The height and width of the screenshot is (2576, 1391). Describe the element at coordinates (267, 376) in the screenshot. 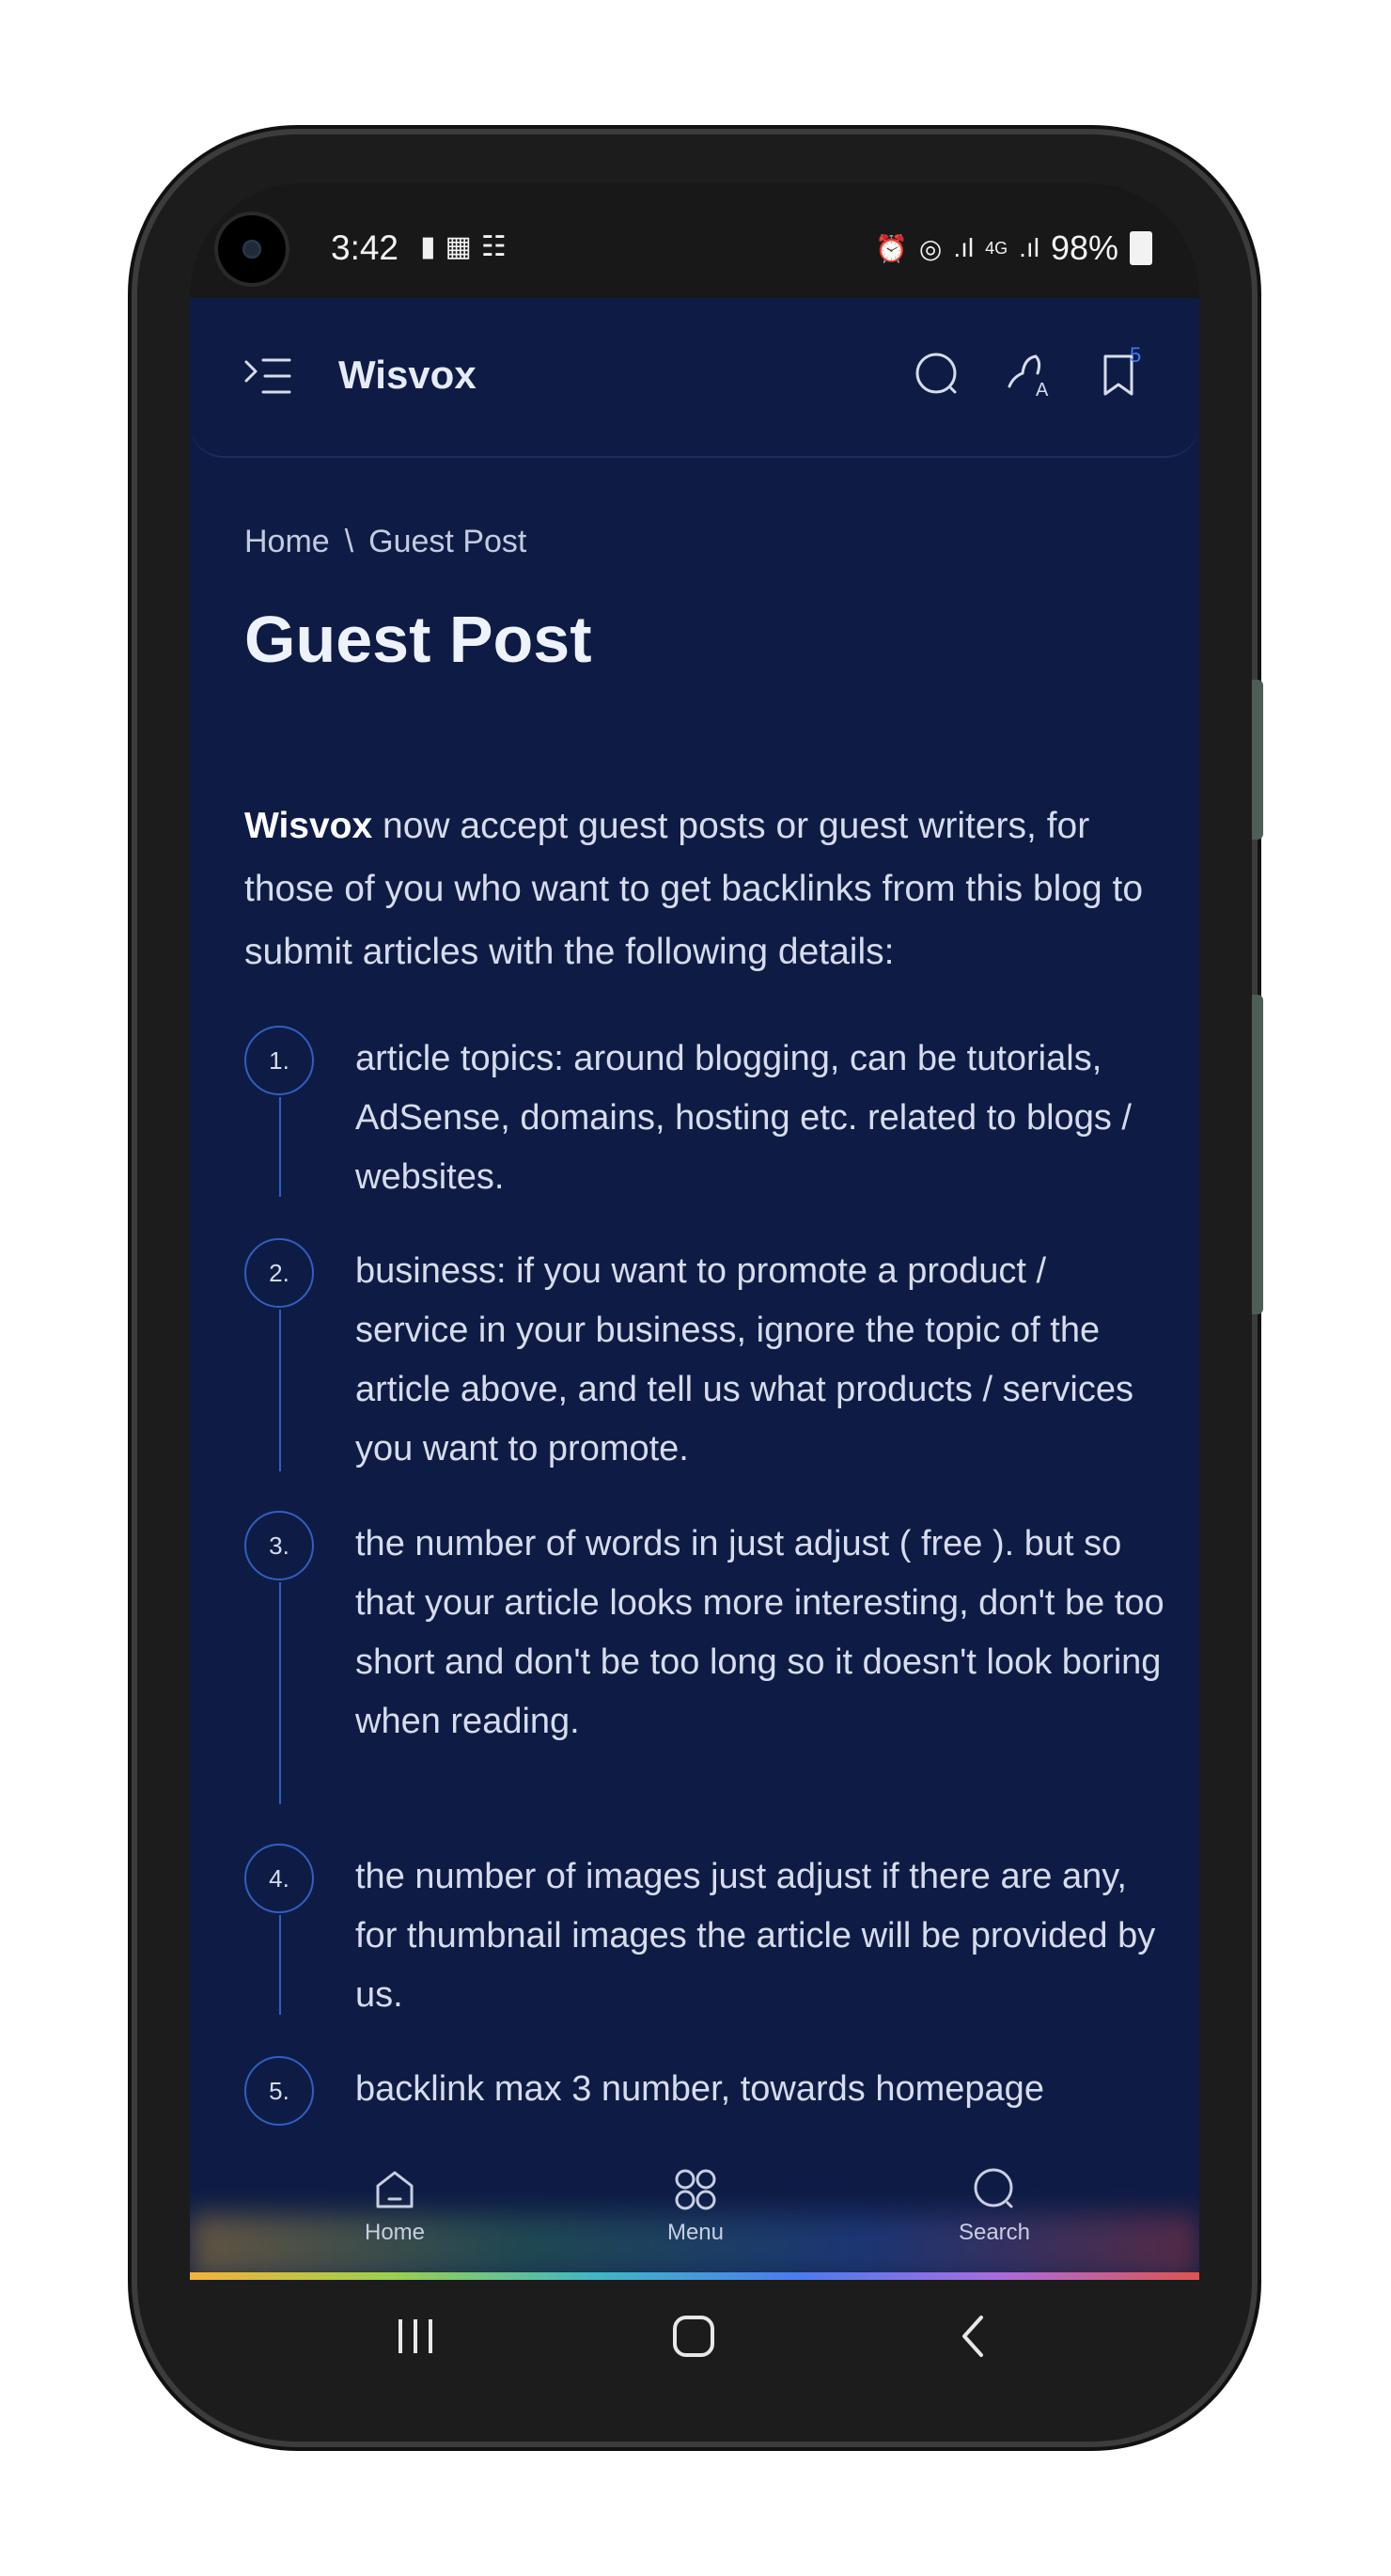

I see `menu-toggle-icon` at that location.